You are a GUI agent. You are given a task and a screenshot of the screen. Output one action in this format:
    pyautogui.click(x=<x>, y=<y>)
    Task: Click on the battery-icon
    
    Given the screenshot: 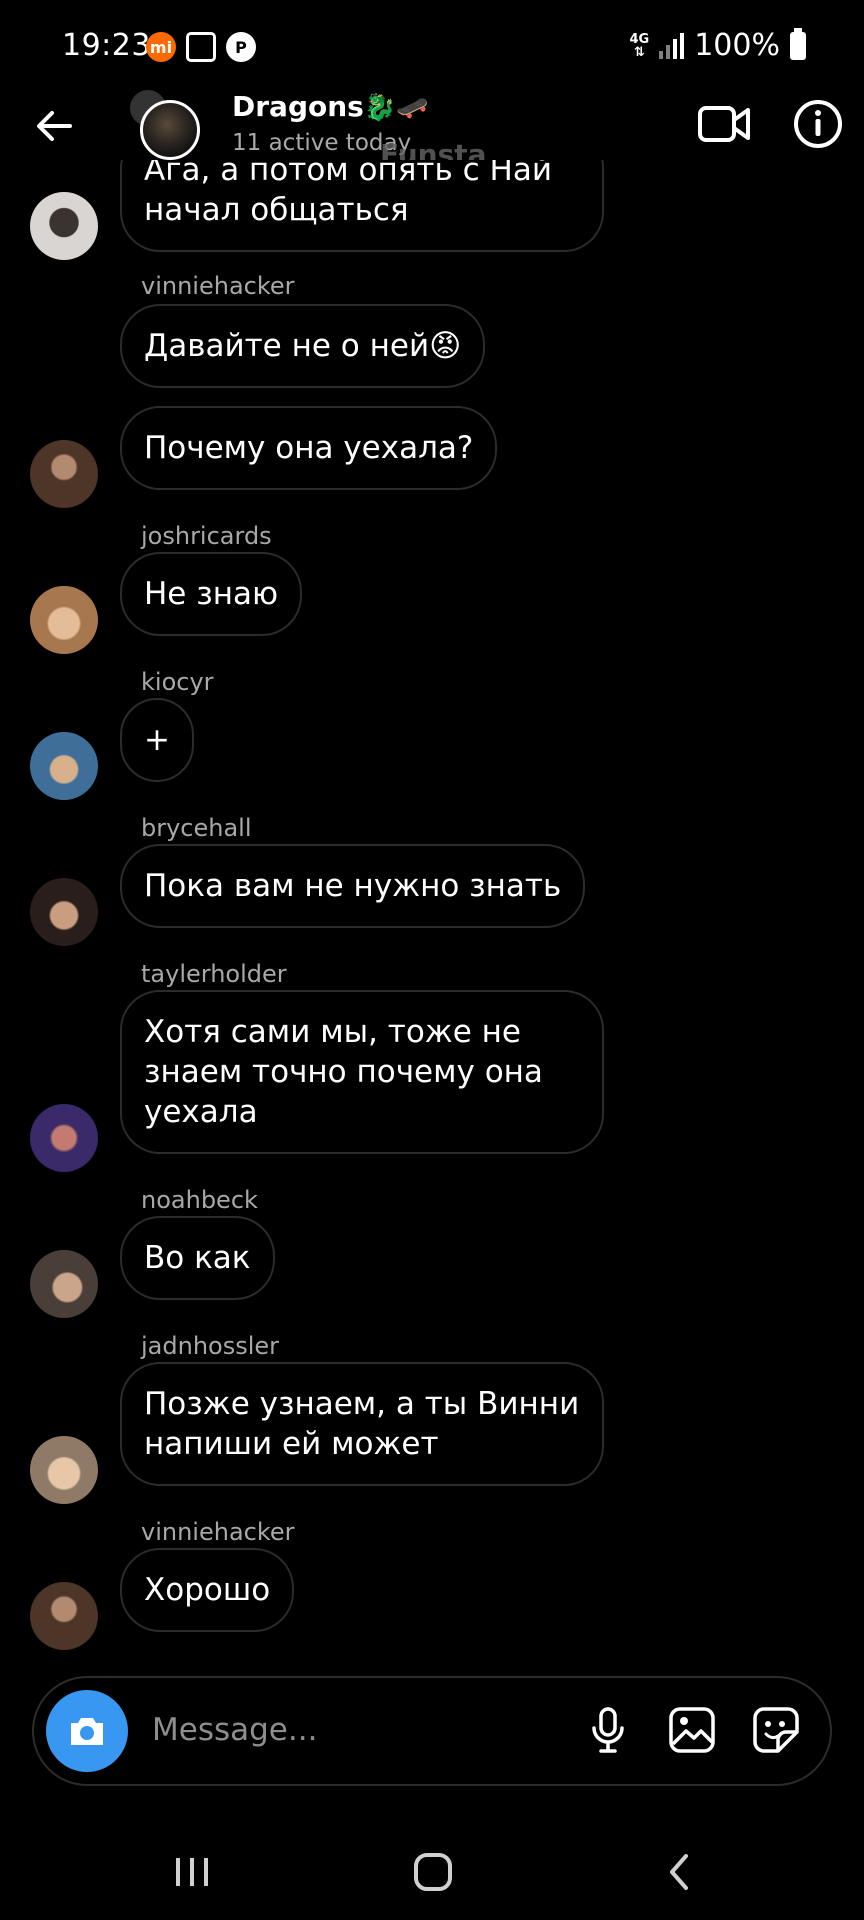 What is the action you would take?
    pyautogui.click(x=798, y=43)
    